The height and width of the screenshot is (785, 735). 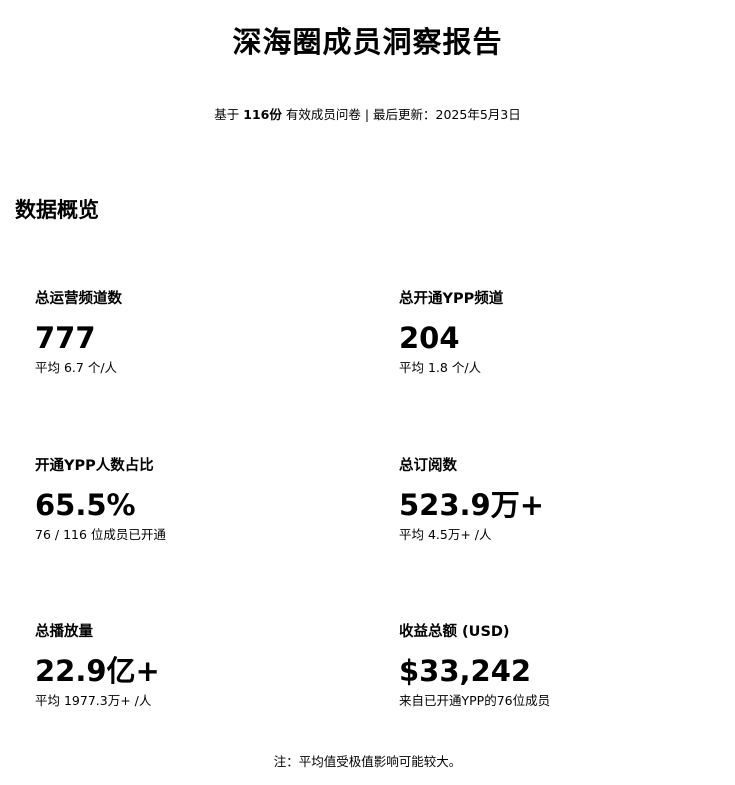 What do you see at coordinates (428, 466) in the screenshot?
I see `stat-label: 总订阅数` at bounding box center [428, 466].